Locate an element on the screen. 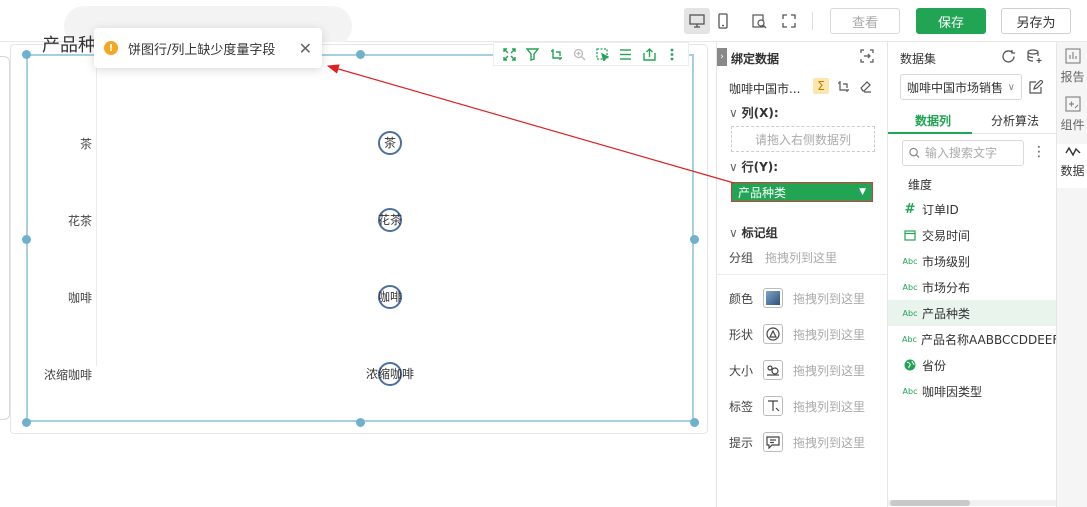 The height and width of the screenshot is (507, 1087). mark-shape-row: 形状 拖拽列到这里 is located at coordinates (807, 334).